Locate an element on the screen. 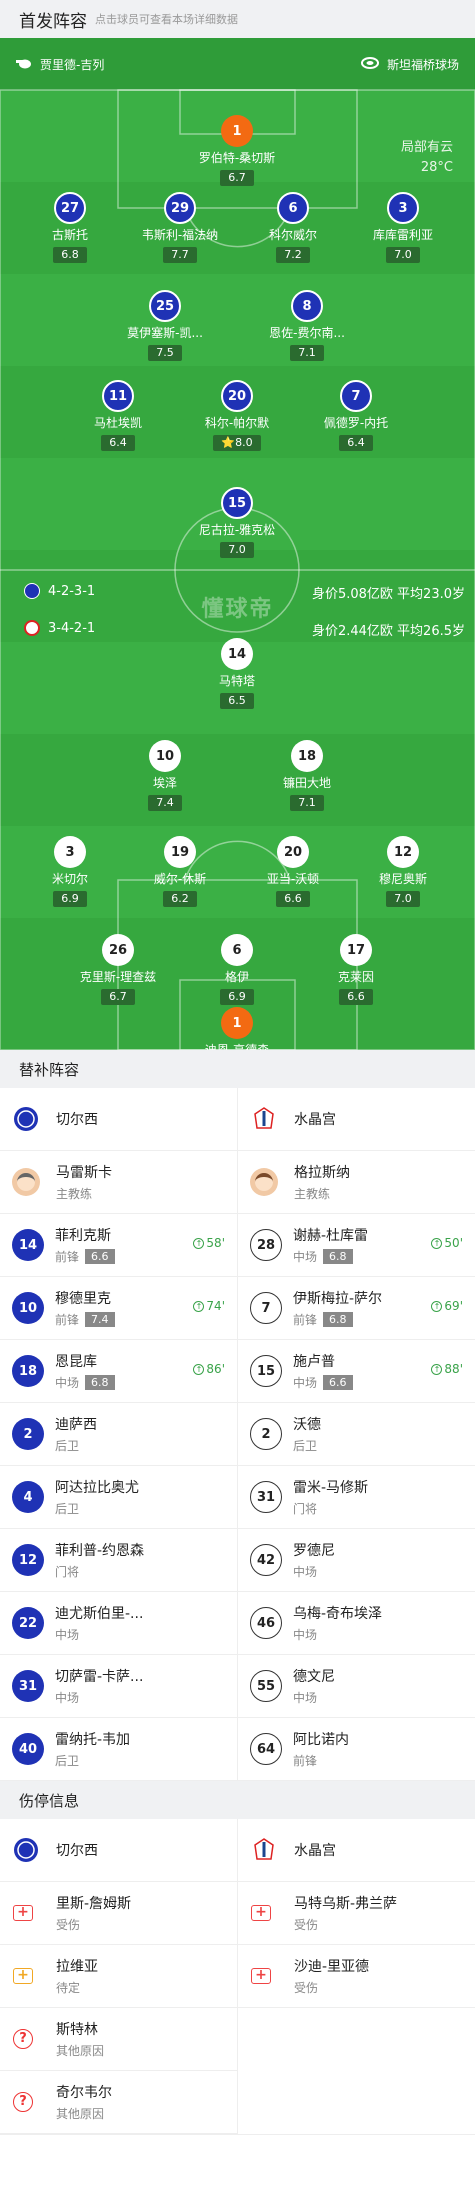 Image resolution: width=475 pixels, height=2192 pixels. away-player: 12 穆尼奥斯 7.0 is located at coordinates (403, 871).